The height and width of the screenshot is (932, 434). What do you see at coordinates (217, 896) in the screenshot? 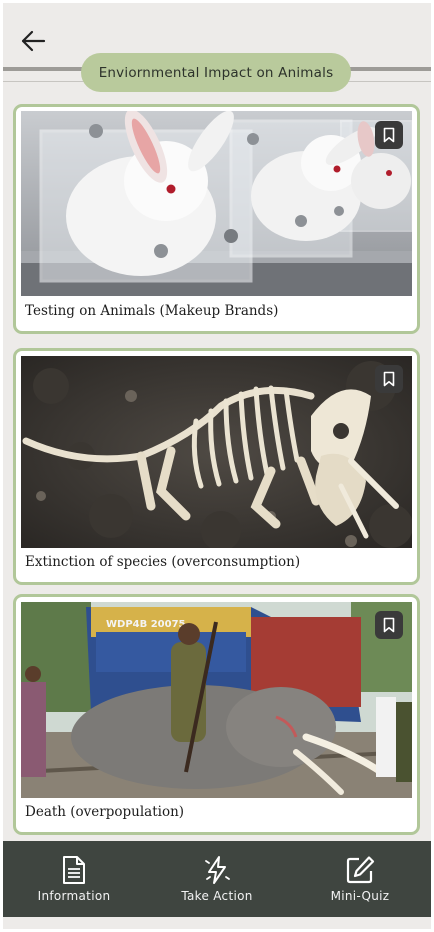
I see `nav-label: Take Action` at bounding box center [217, 896].